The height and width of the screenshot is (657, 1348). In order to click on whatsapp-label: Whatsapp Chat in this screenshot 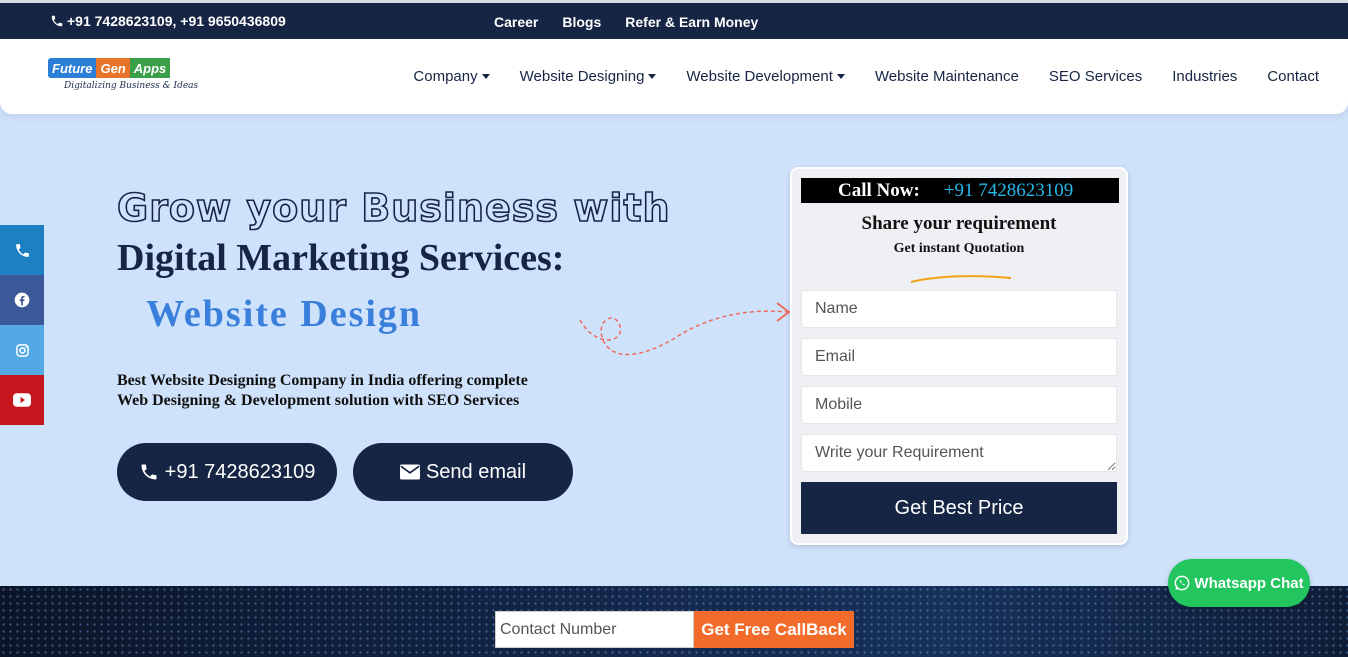, I will do `click(1249, 583)`.